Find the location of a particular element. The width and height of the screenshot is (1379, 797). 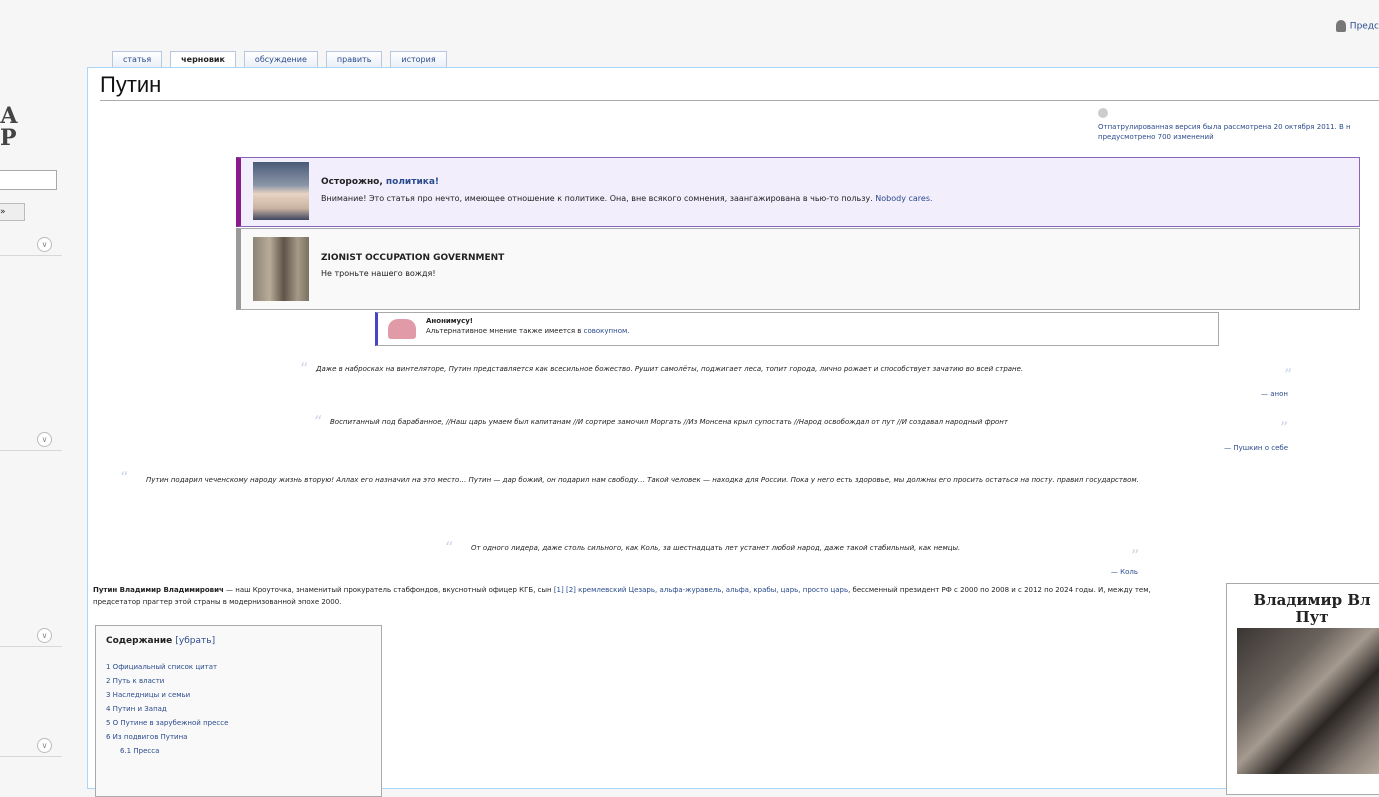

toc-item: 3 Наследницы и семьи is located at coordinates (167, 695).